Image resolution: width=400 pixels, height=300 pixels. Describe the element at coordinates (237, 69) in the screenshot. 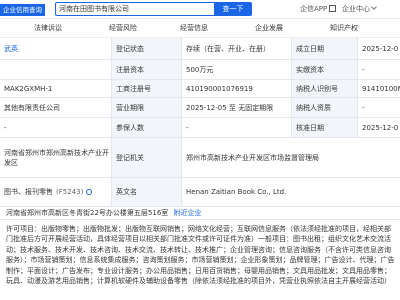

I see `capital-value: 500万元` at that location.